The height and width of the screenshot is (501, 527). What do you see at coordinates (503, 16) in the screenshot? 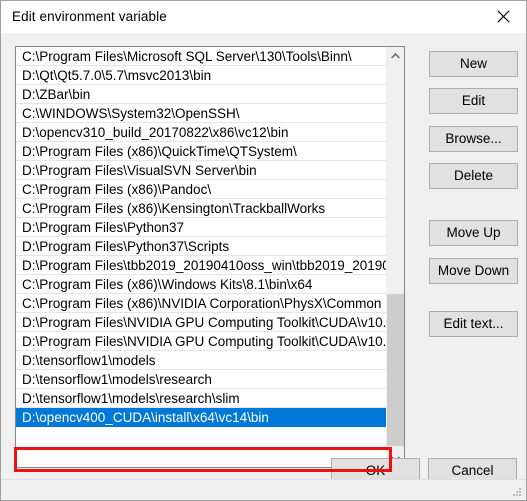
I see `close-icon` at bounding box center [503, 16].